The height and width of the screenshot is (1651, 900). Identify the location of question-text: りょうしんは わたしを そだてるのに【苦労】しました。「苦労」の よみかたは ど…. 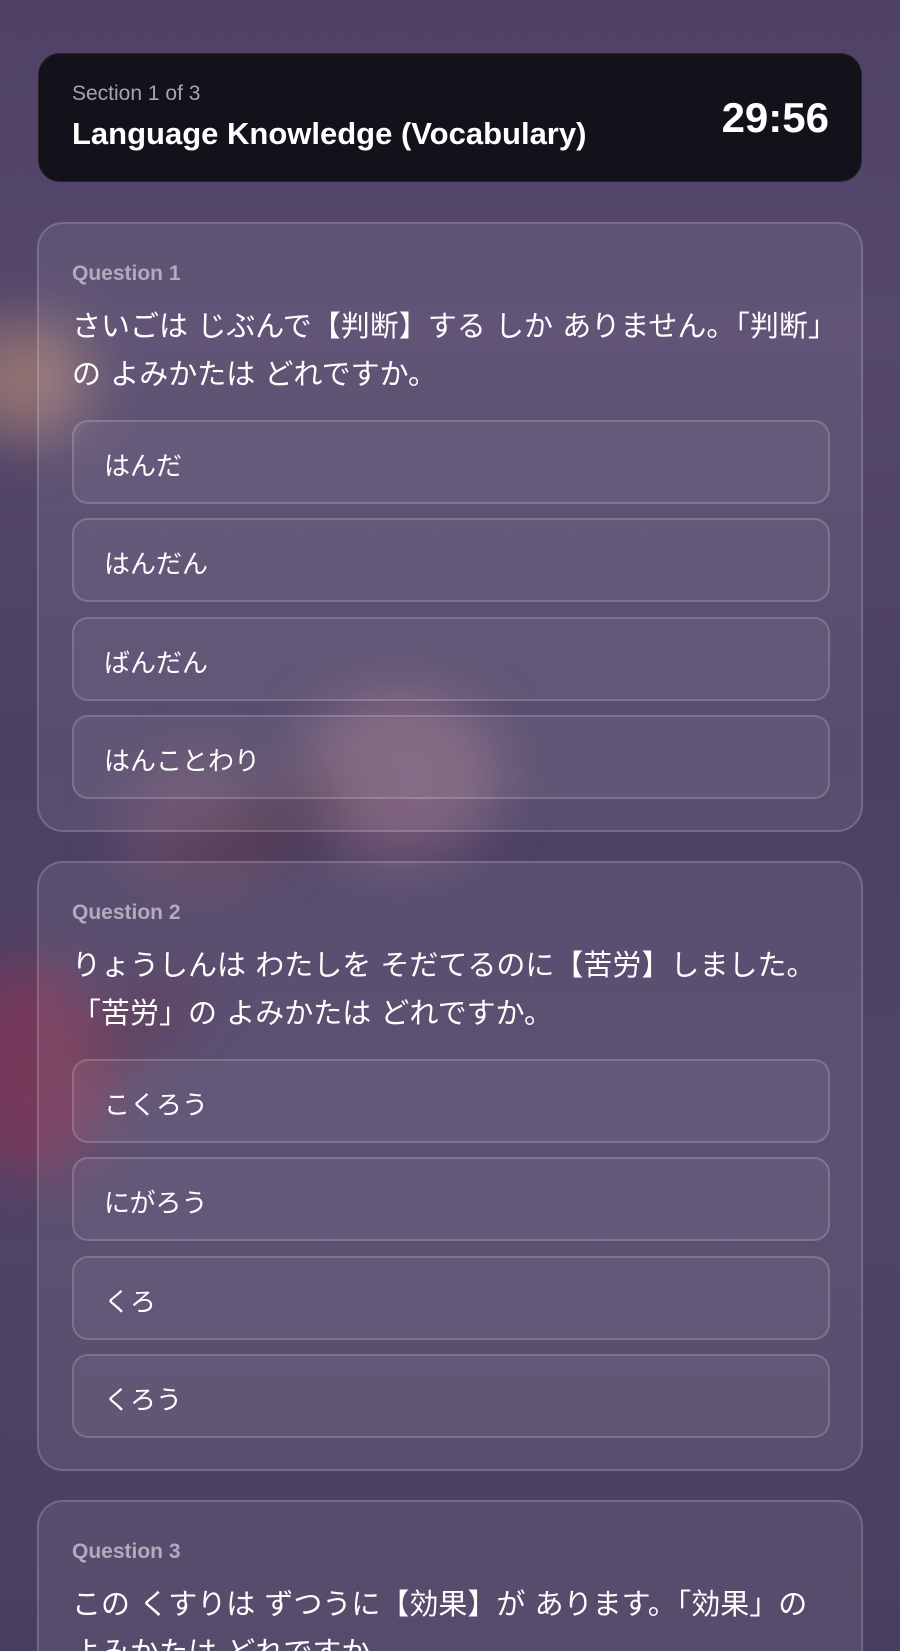
(444, 989).